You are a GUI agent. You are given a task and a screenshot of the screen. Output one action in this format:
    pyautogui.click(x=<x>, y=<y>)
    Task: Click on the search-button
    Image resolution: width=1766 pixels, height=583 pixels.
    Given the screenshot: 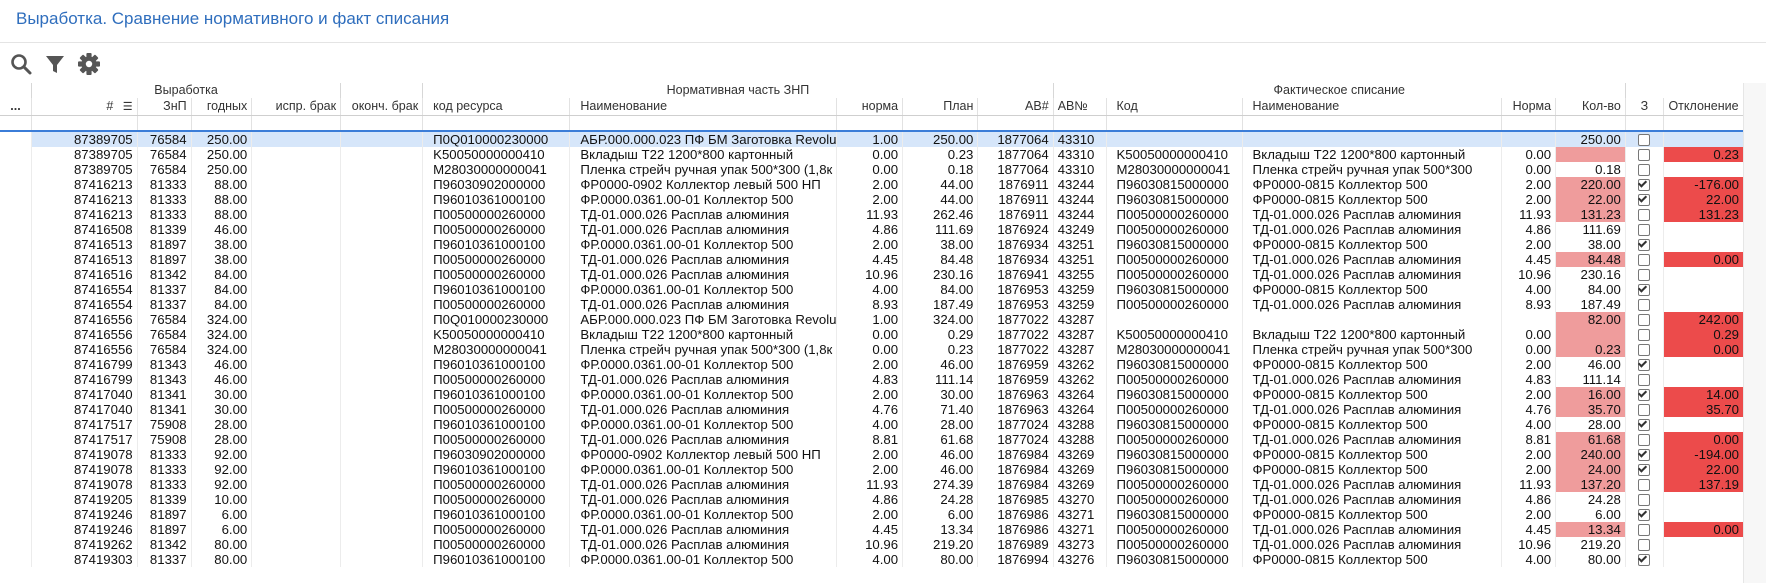 What is the action you would take?
    pyautogui.click(x=22, y=65)
    